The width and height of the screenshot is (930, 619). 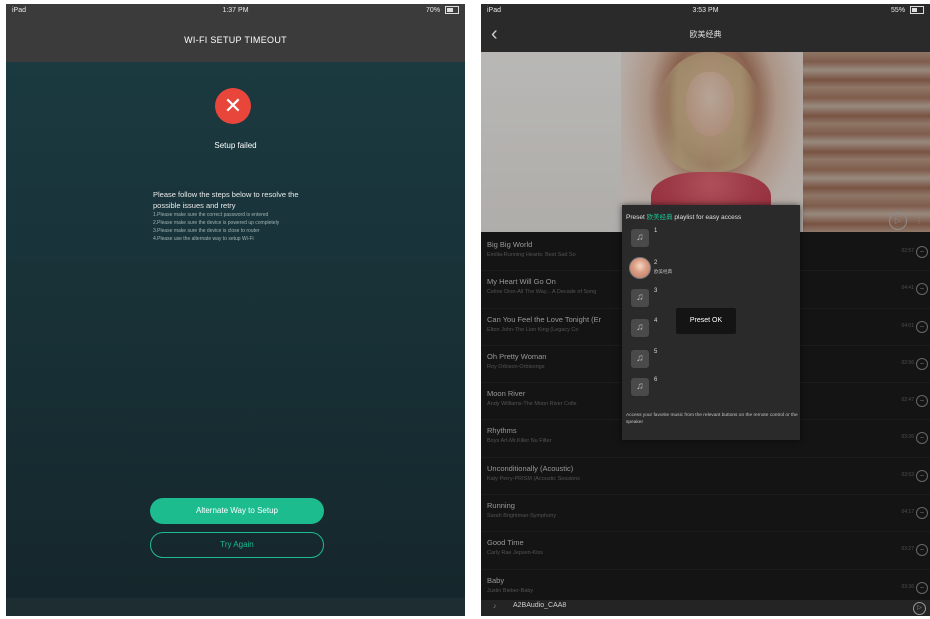 I want to click on song-title: Moon River, so click(x=506, y=394).